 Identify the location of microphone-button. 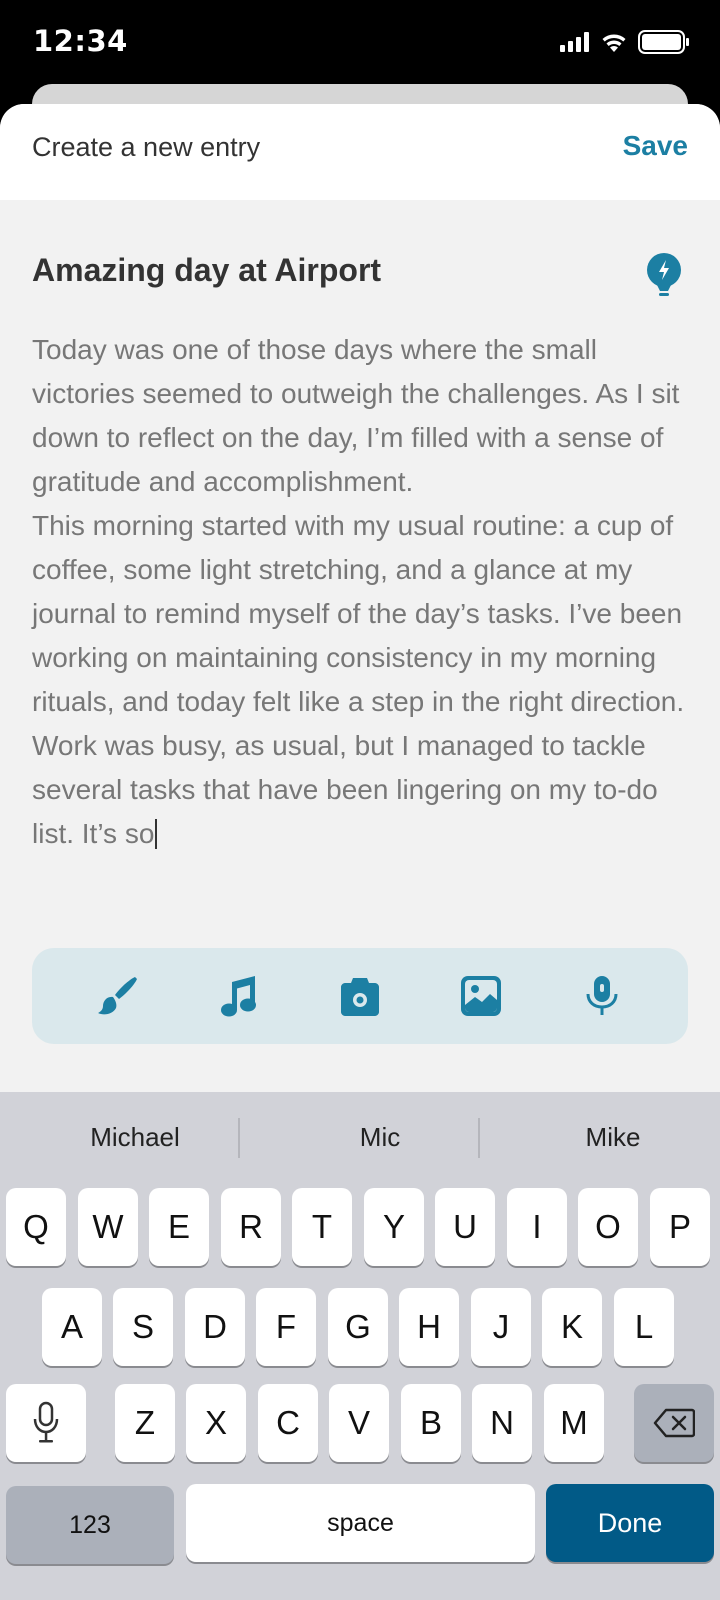
(602, 996).